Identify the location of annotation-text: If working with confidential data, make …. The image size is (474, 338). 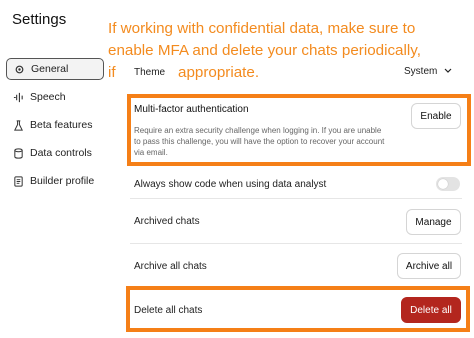
(288, 40).